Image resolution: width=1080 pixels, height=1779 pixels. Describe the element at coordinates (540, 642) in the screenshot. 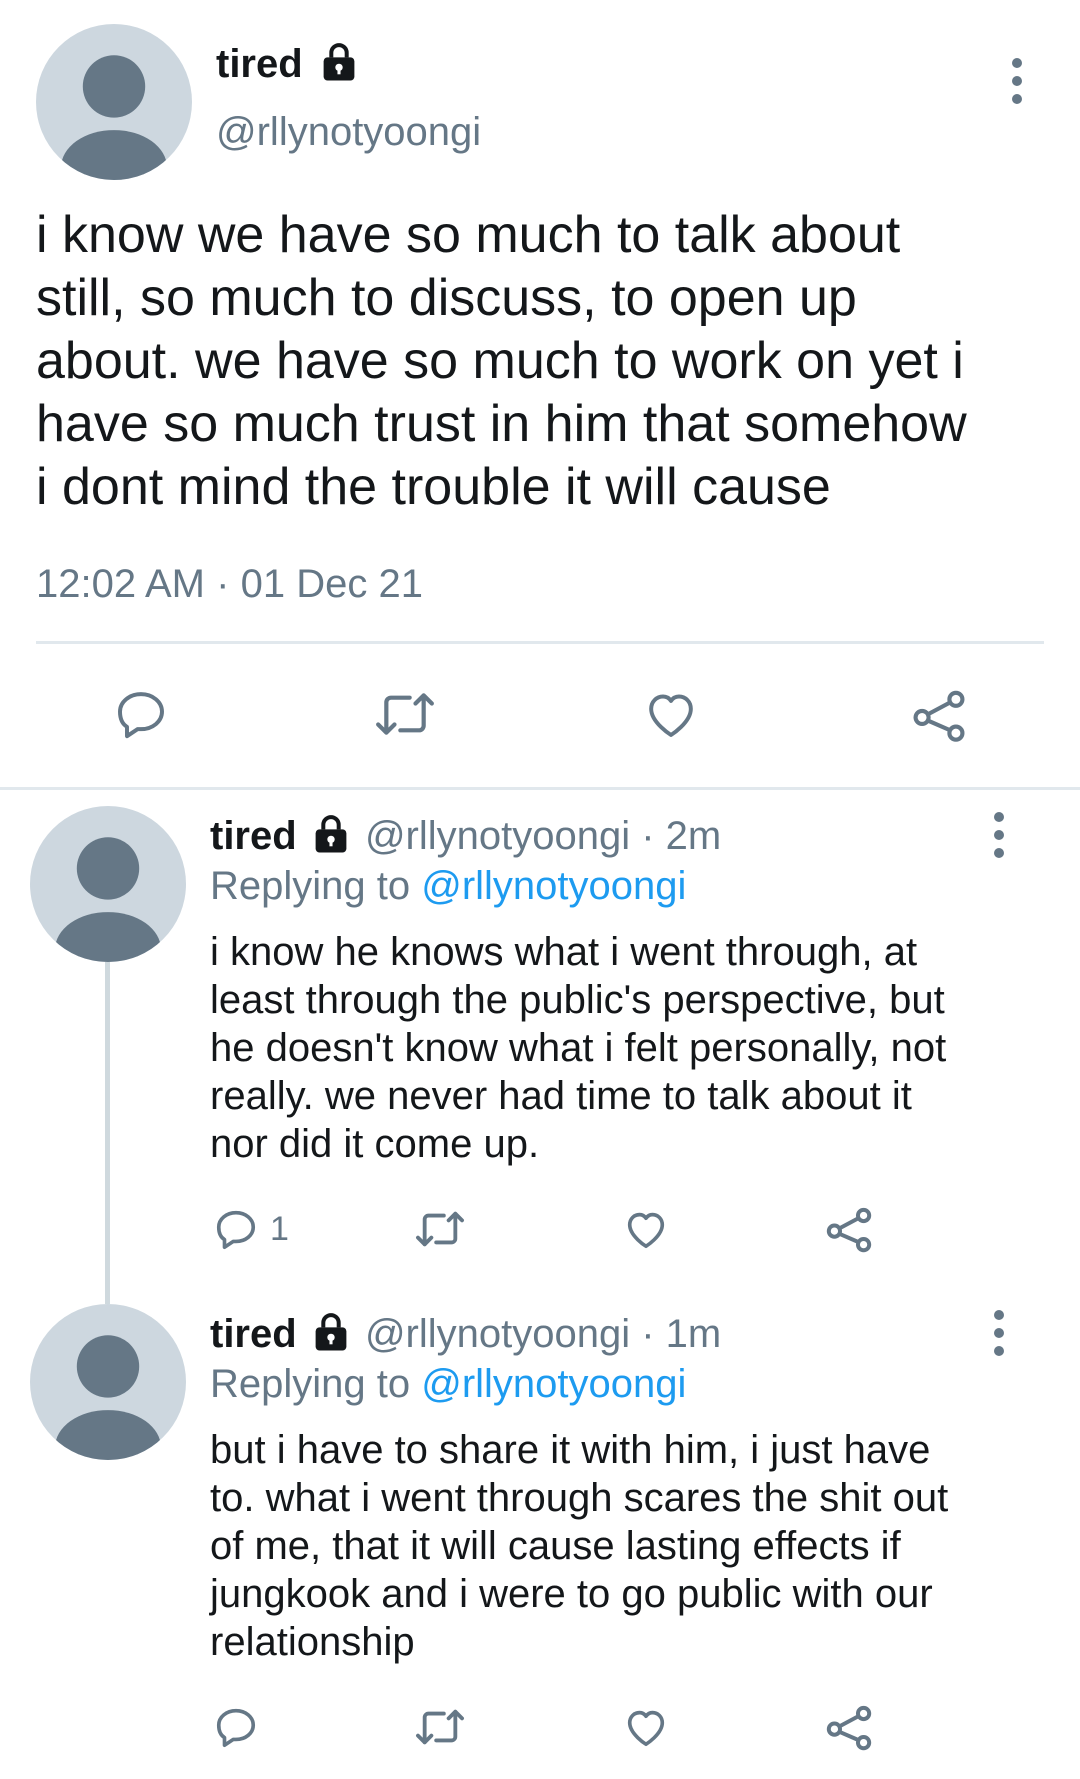

I see `divider` at that location.